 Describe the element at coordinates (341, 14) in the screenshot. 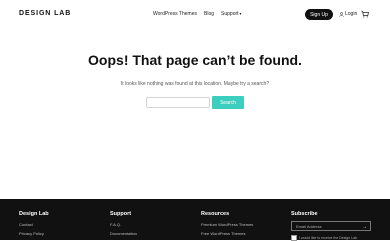

I see `user-icon` at that location.